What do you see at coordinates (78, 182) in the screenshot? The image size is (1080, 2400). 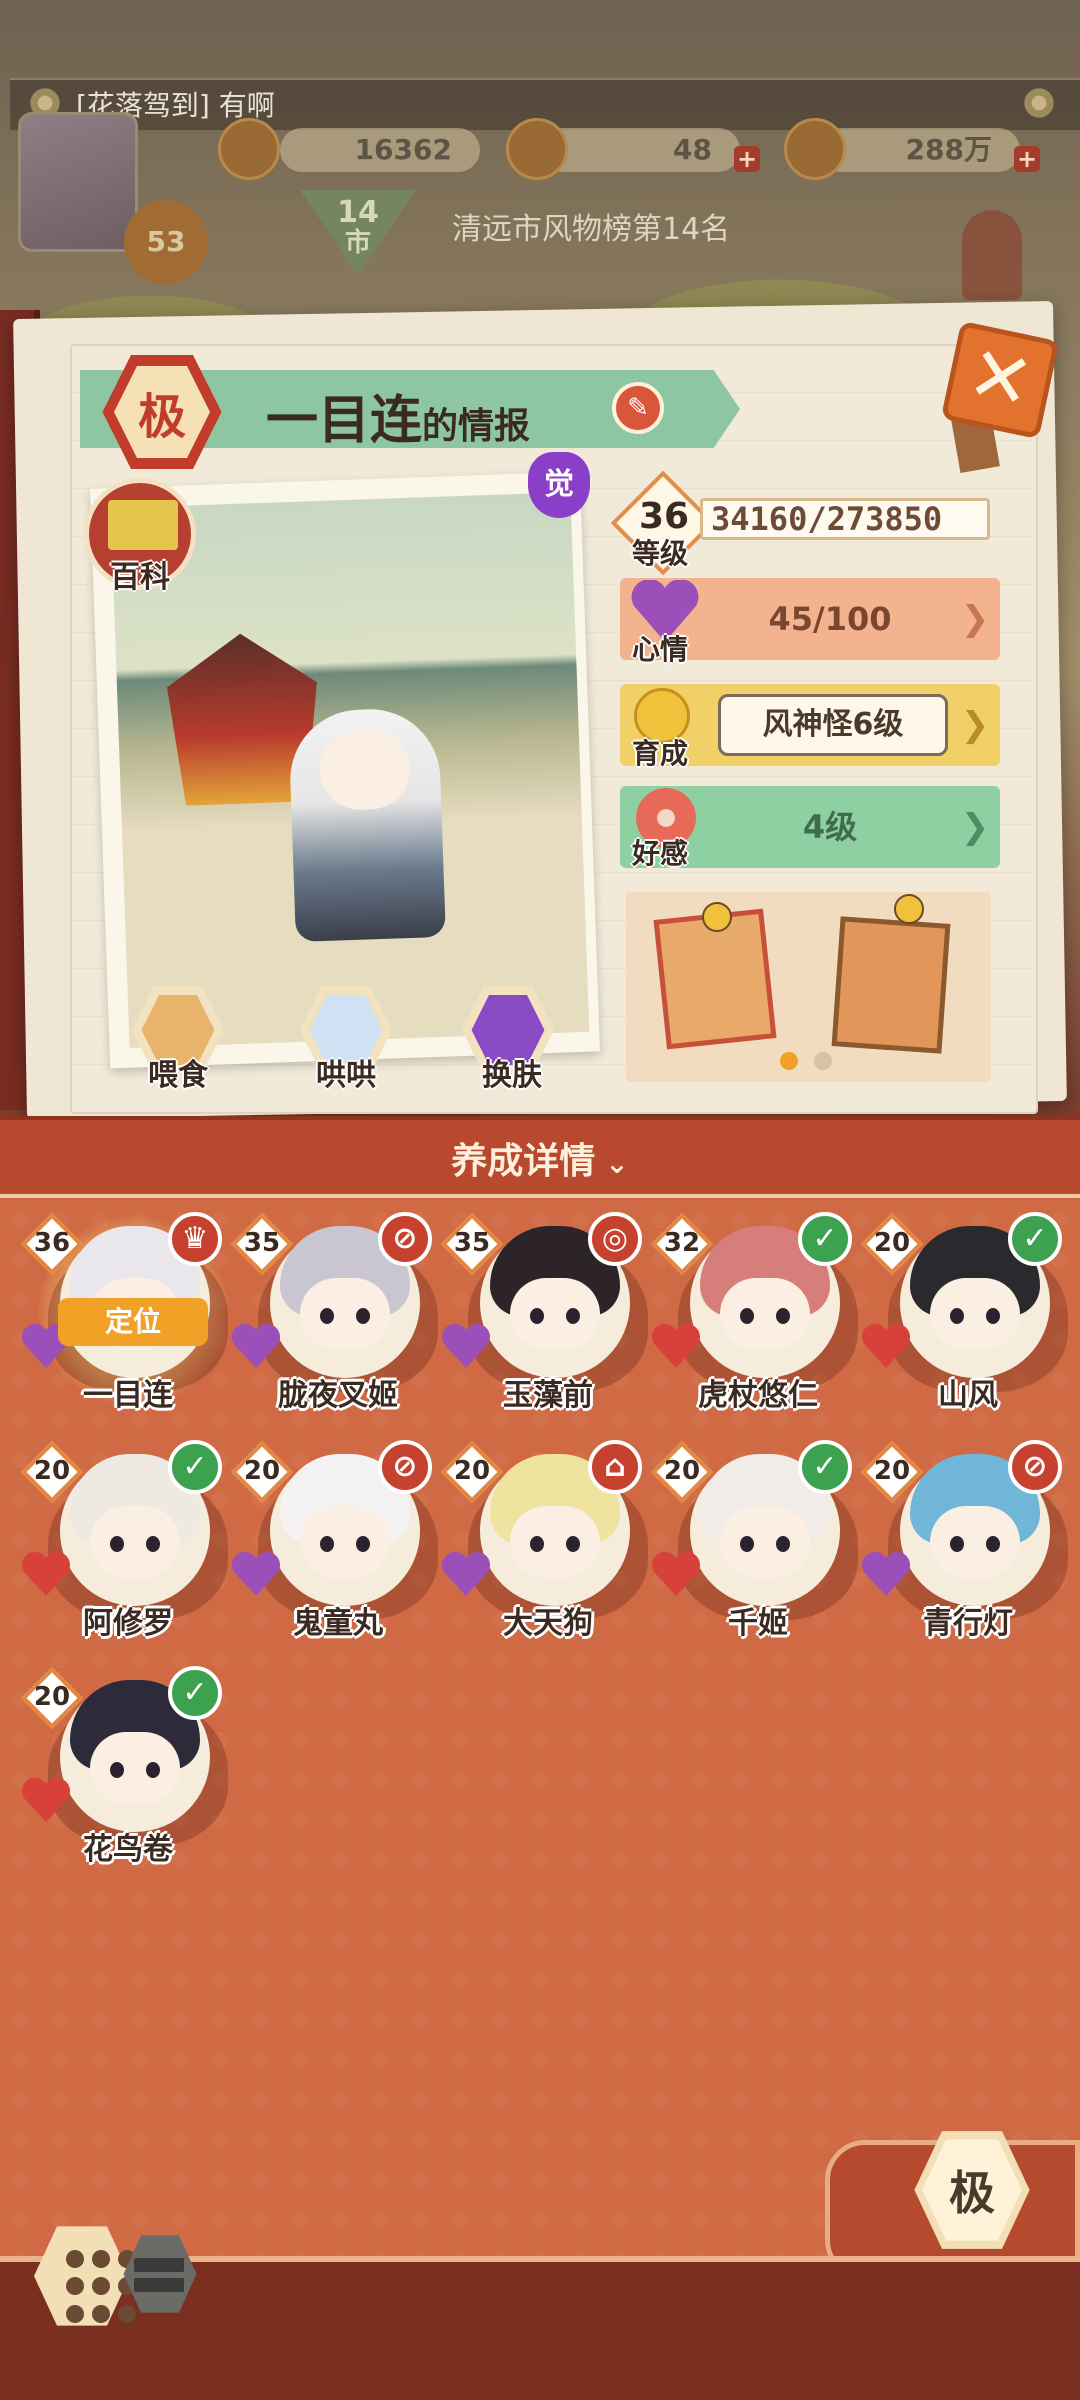 I see `player-avatar` at bounding box center [78, 182].